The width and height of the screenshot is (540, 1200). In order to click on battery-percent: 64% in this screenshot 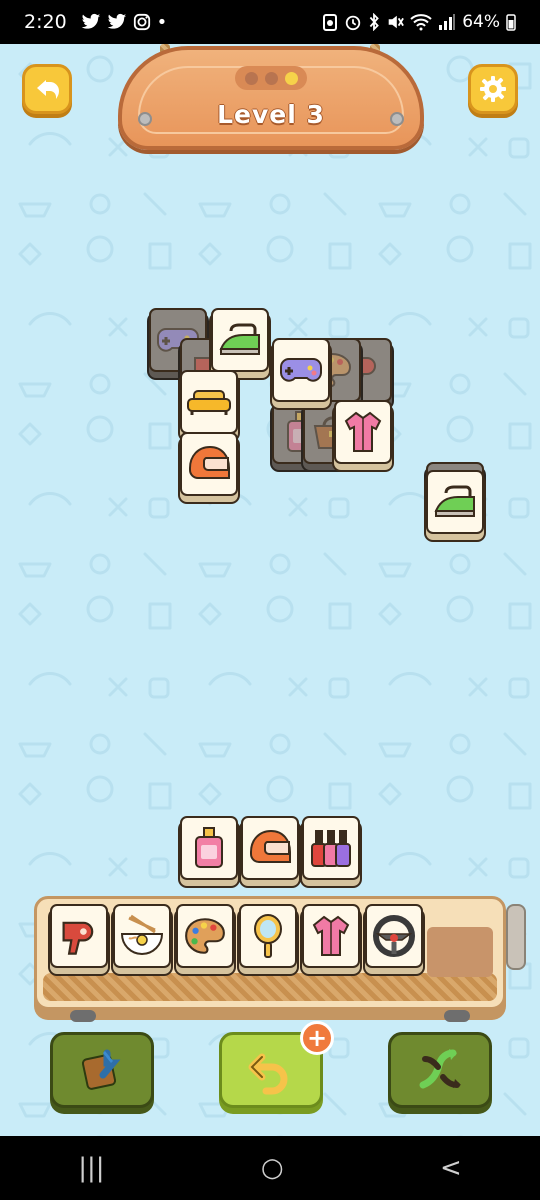, I will do `click(481, 22)`.